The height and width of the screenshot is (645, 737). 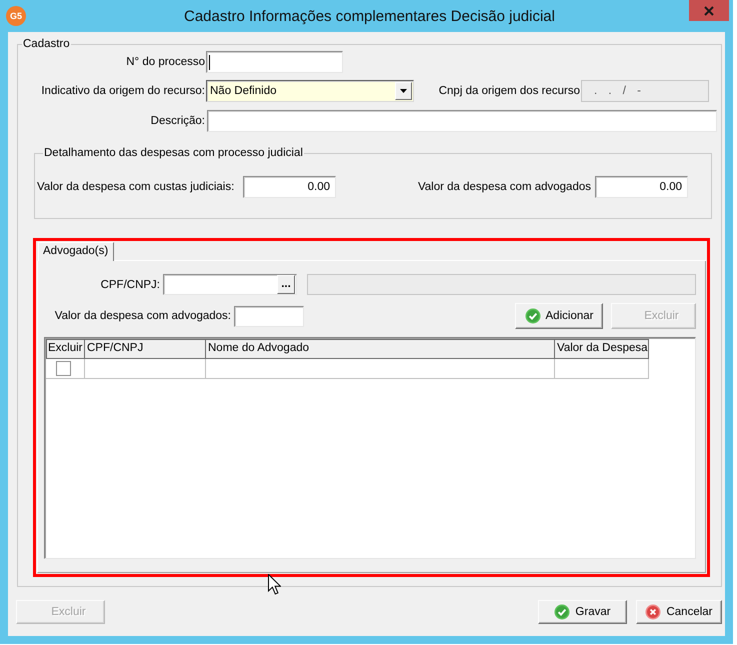 What do you see at coordinates (65, 349) in the screenshot?
I see `column-header: Excluir` at bounding box center [65, 349].